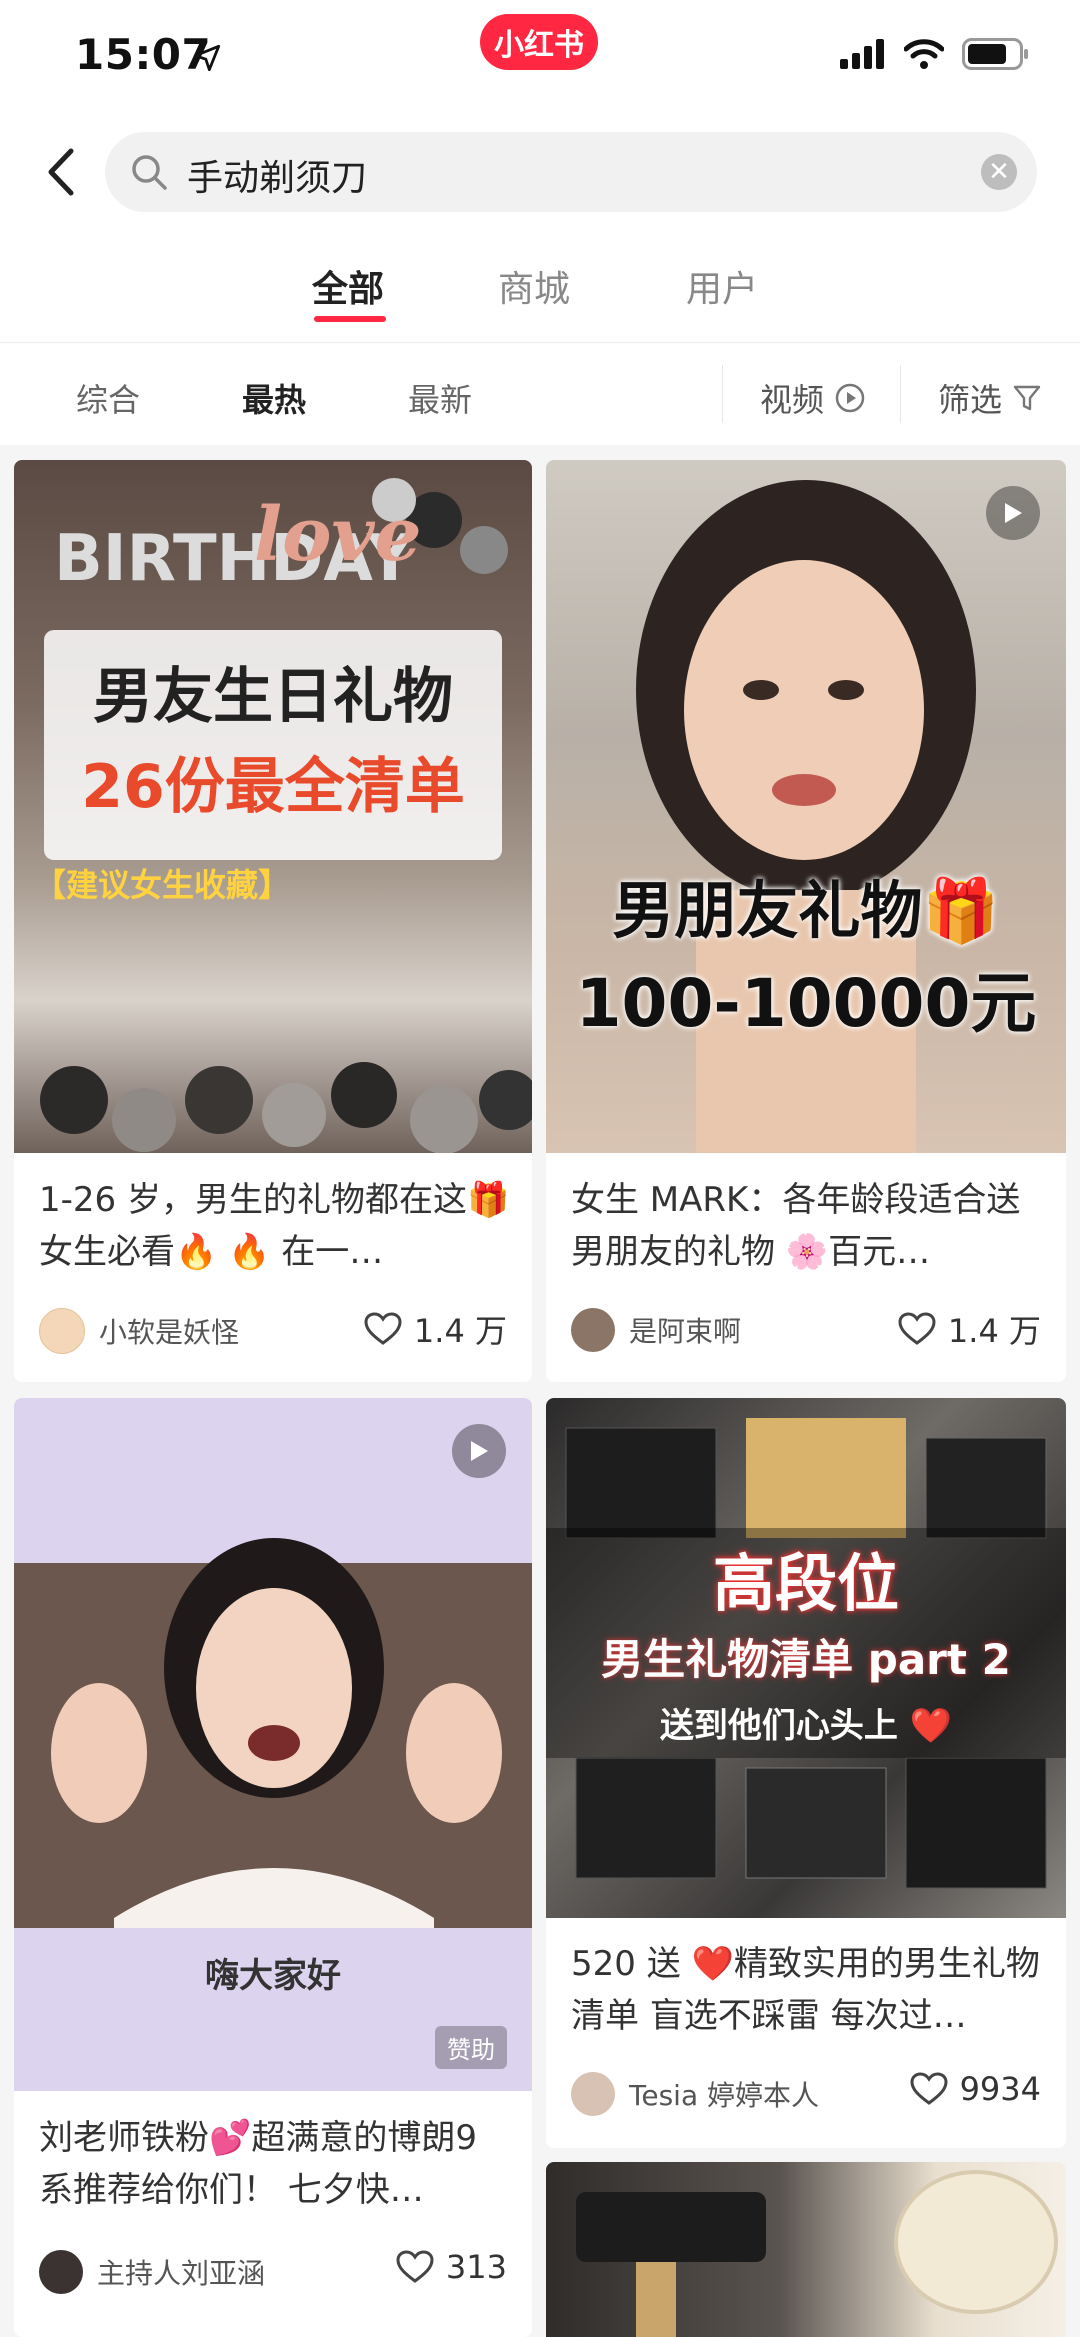  What do you see at coordinates (274, 398) in the screenshot?
I see `sort-hottest: 最热` at bounding box center [274, 398].